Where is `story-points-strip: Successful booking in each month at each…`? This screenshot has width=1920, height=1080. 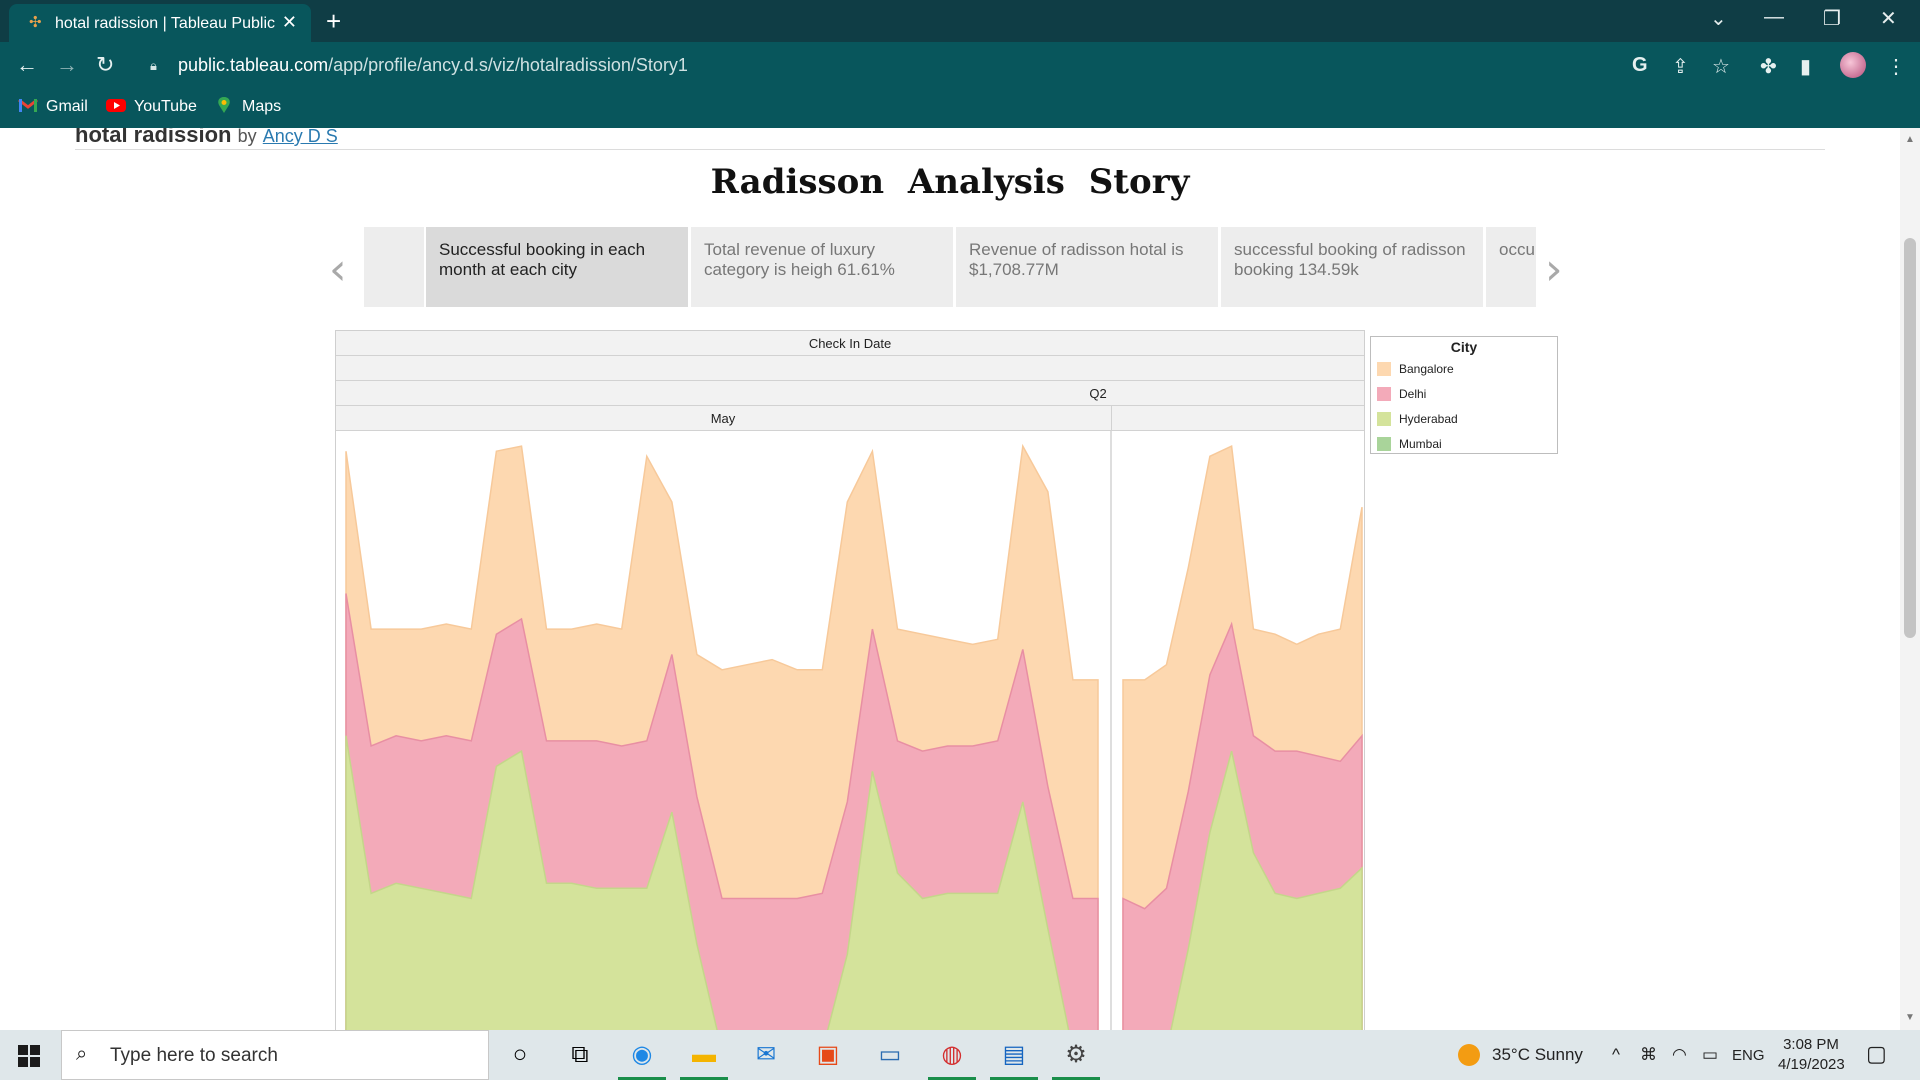
story-points-strip: Successful booking in each month at each… is located at coordinates (950, 267).